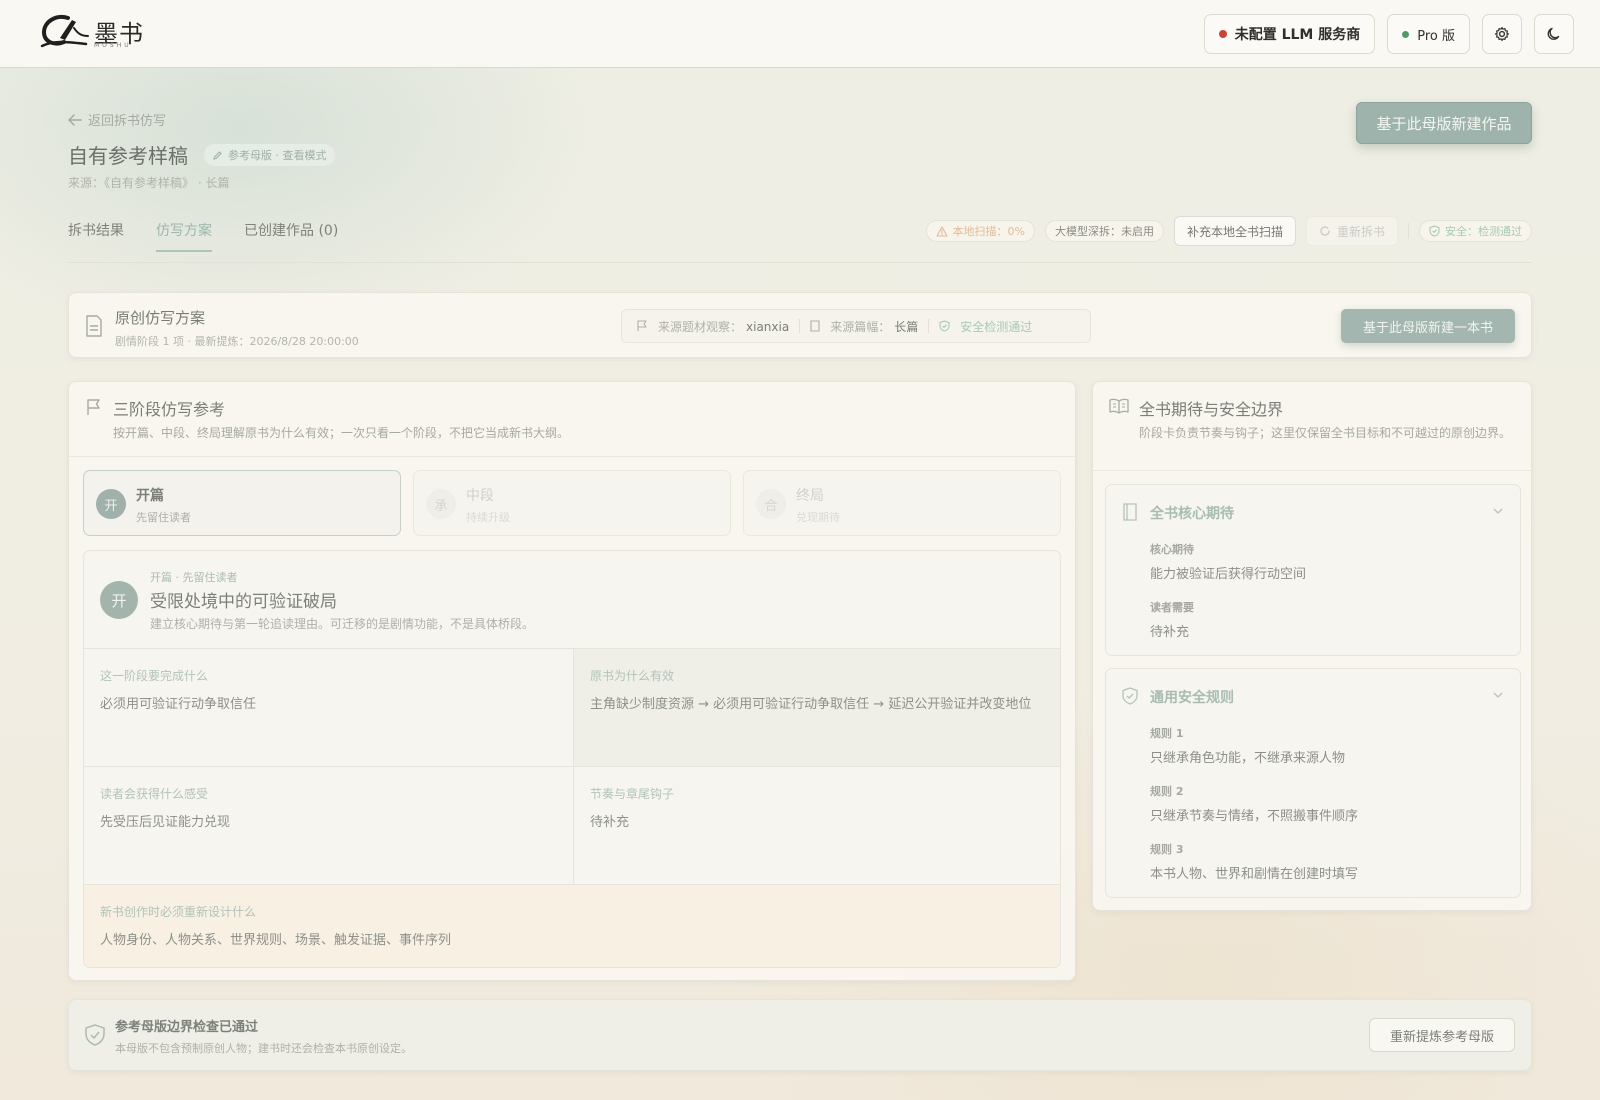 This screenshot has width=1600, height=1100. I want to click on tabs-divider, so click(800, 262).